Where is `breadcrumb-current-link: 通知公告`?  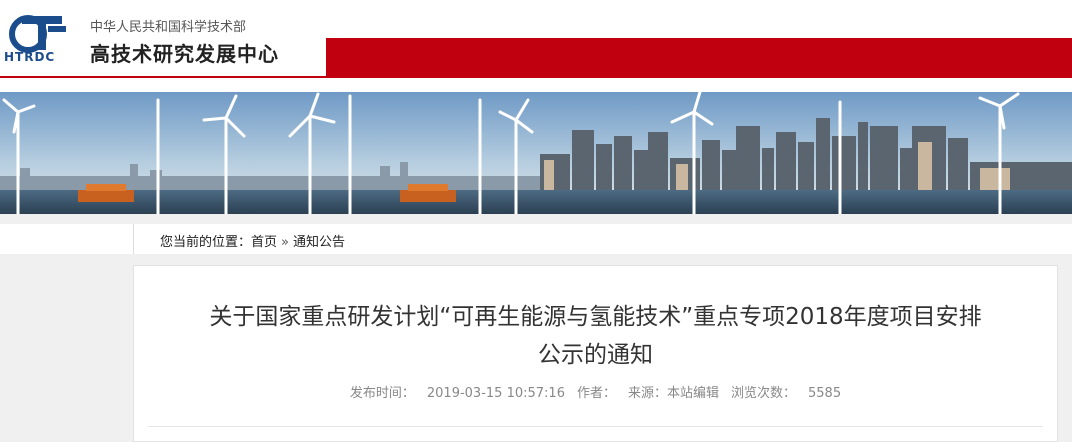
breadcrumb-current-link: 通知公告 is located at coordinates (319, 242).